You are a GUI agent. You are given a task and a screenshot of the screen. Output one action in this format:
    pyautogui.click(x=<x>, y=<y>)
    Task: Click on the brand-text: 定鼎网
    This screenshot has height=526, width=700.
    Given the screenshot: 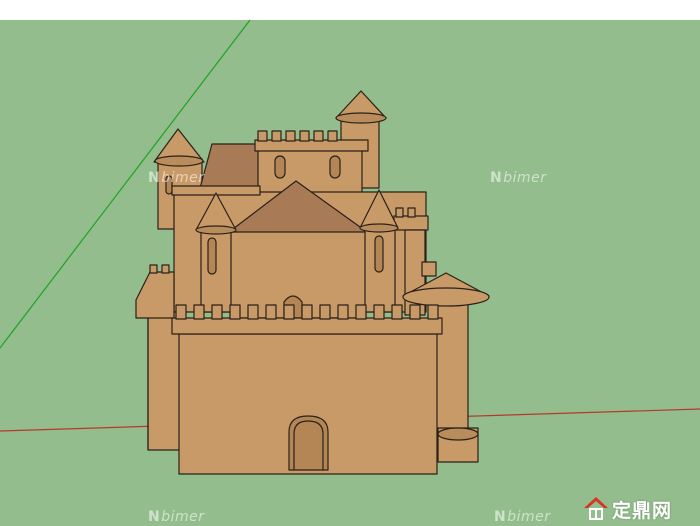 What is the action you would take?
    pyautogui.click(x=642, y=511)
    